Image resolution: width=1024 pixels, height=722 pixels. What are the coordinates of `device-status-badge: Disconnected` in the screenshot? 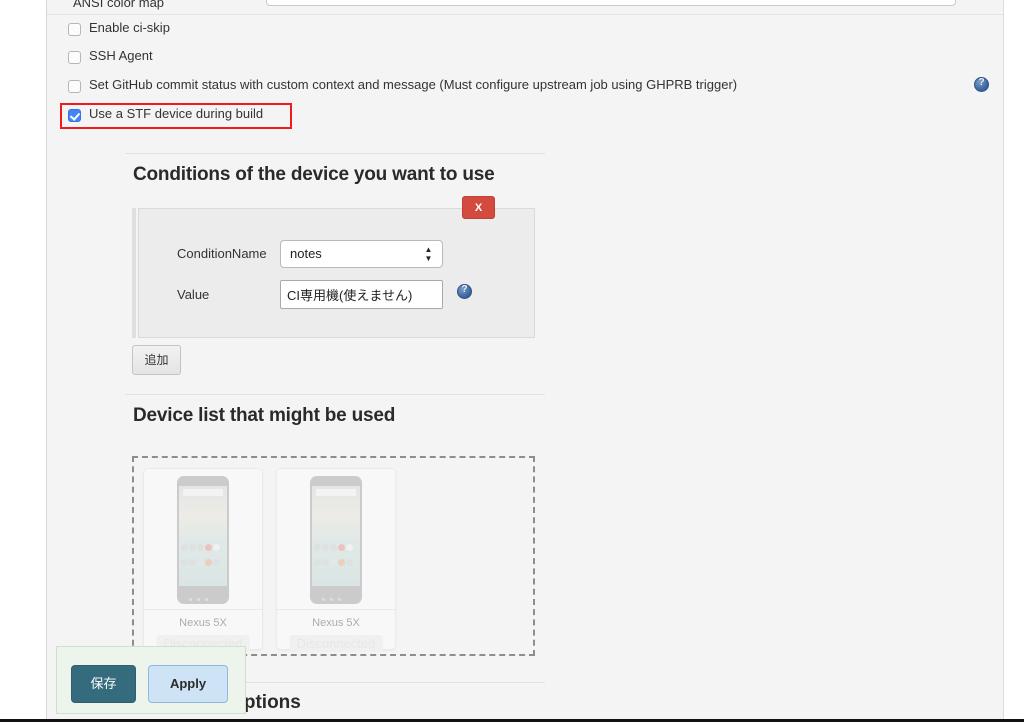 It's located at (336, 643).